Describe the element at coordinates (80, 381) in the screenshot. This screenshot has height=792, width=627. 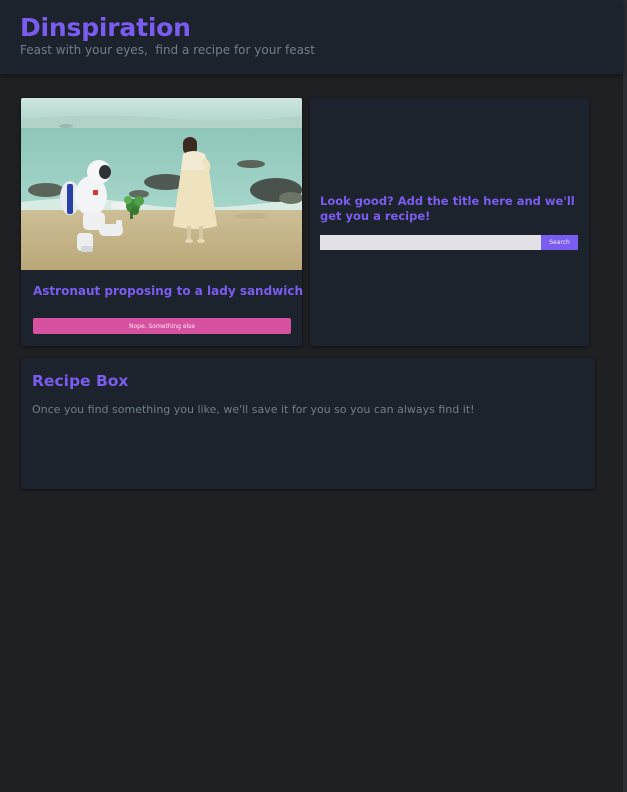
I see `recipe-box-title: Recipe Box` at that location.